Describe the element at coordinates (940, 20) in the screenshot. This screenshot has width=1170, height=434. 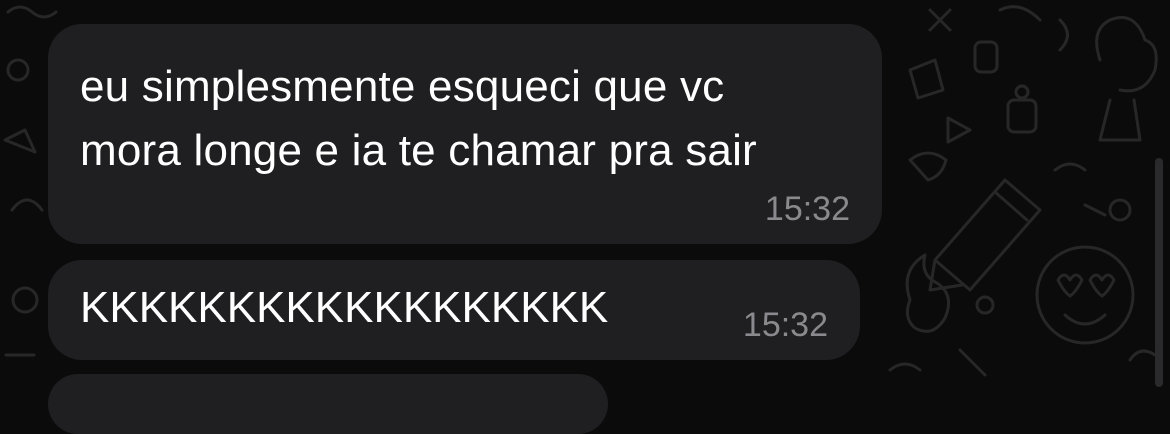
I see `cross-doodle-icon` at that location.